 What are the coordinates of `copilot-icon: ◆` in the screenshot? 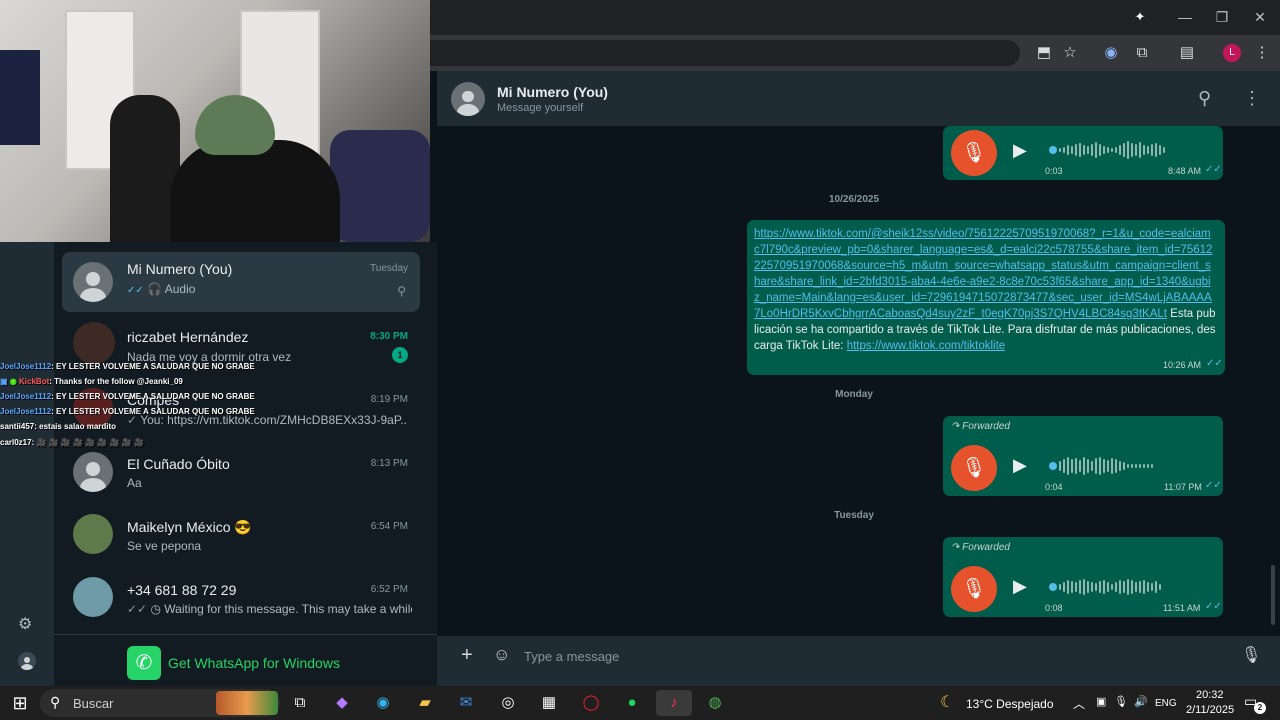 It's located at (342, 703).